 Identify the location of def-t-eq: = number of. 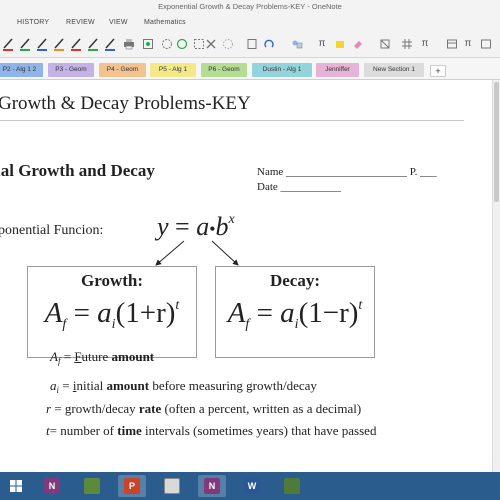
(83, 430).